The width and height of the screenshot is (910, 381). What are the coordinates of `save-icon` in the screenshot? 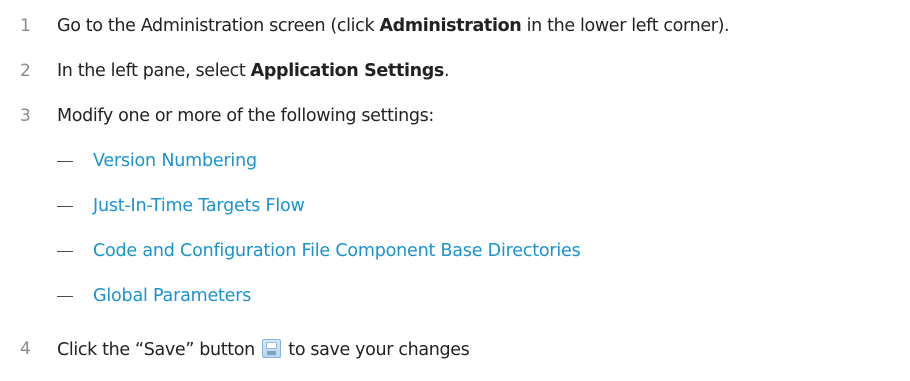 It's located at (272, 348).